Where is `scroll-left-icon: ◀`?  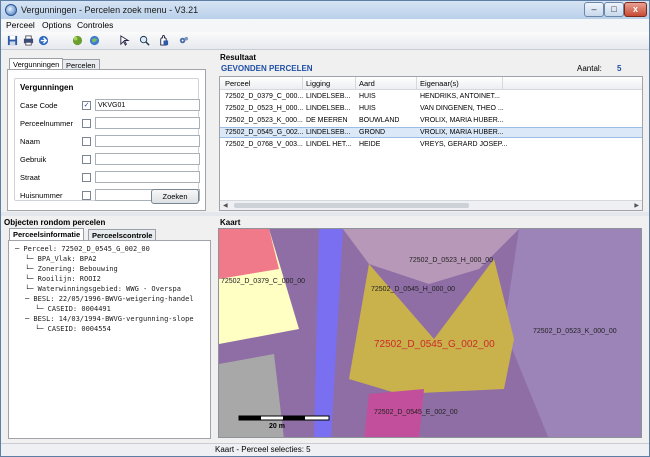
scroll-left-icon: ◀ is located at coordinates (225, 205).